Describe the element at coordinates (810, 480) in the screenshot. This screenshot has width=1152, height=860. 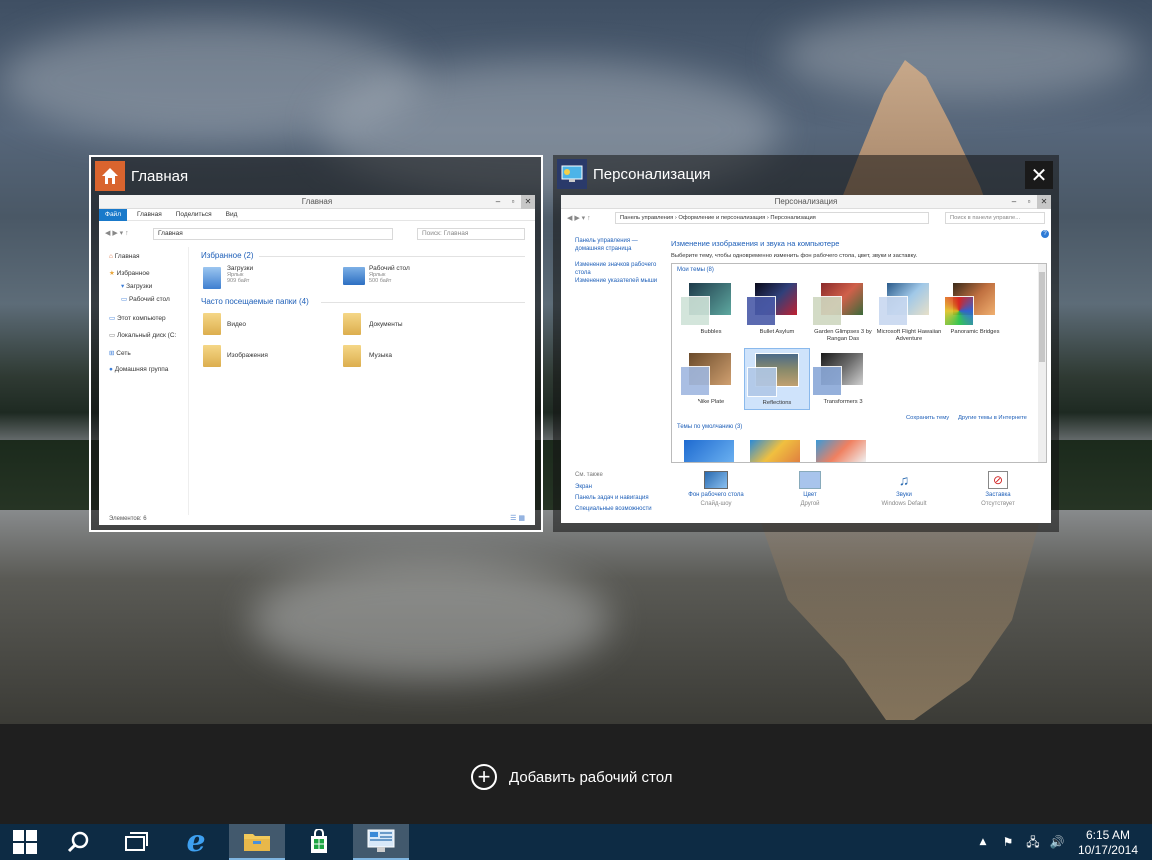
I see `color-swatch-icon` at that location.